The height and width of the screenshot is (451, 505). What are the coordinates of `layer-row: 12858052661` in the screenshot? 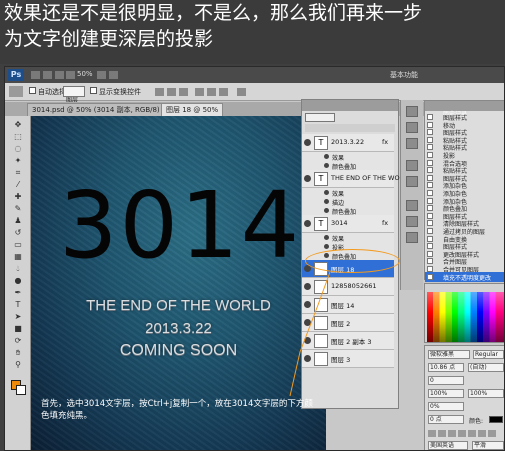 It's located at (348, 287).